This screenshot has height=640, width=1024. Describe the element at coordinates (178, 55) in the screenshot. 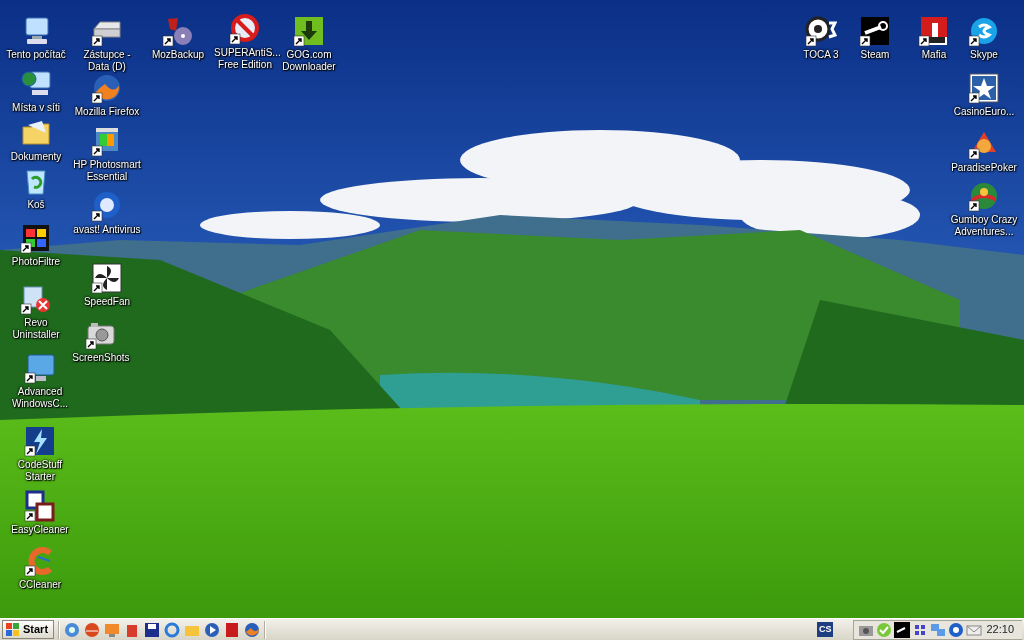

I see `icon-label: MozBackup` at that location.